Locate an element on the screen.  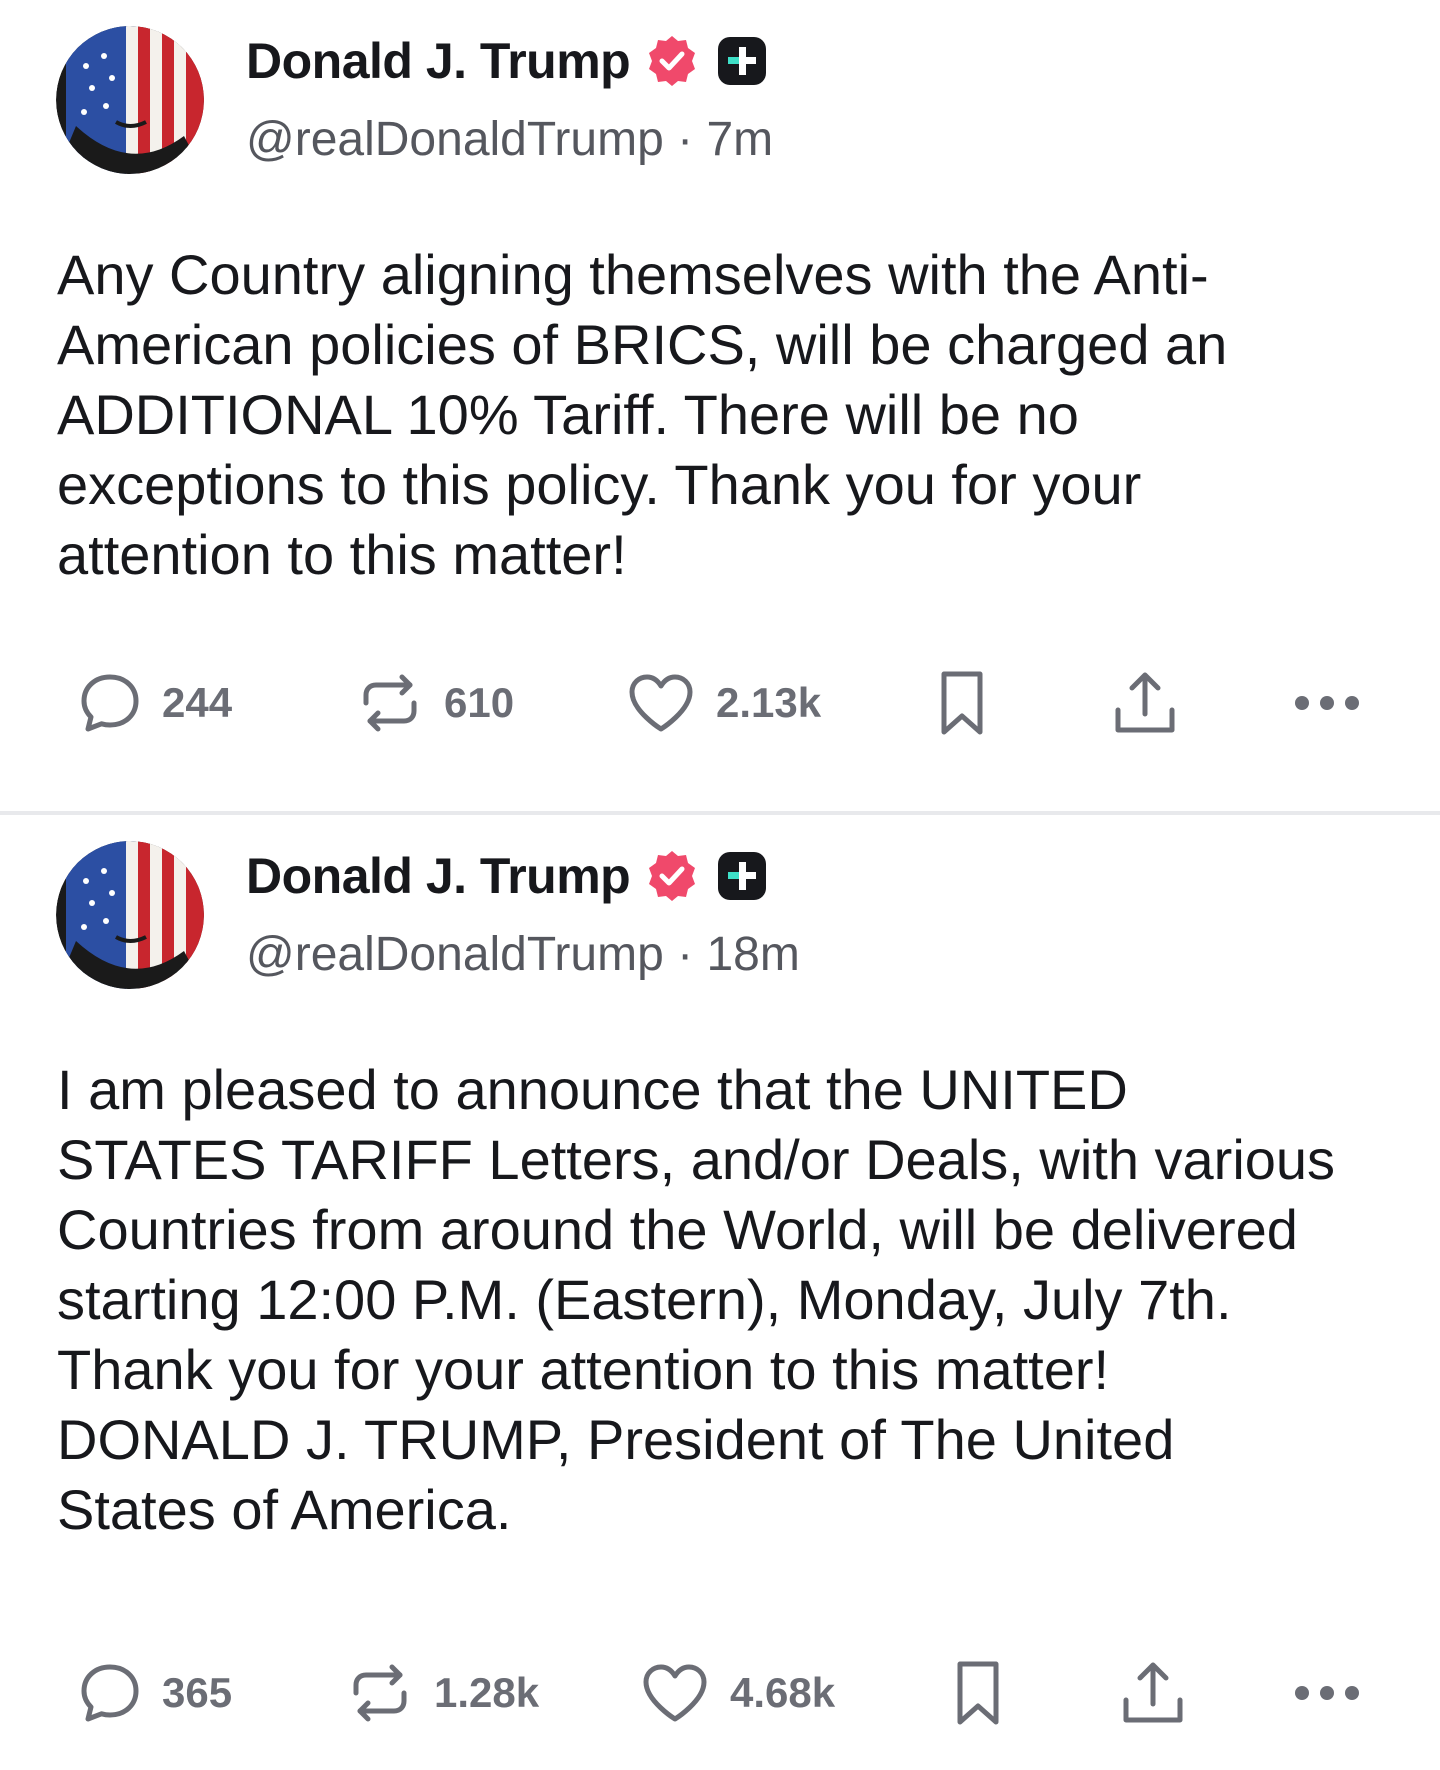
like-button: 2.13k is located at coordinates (723, 703).